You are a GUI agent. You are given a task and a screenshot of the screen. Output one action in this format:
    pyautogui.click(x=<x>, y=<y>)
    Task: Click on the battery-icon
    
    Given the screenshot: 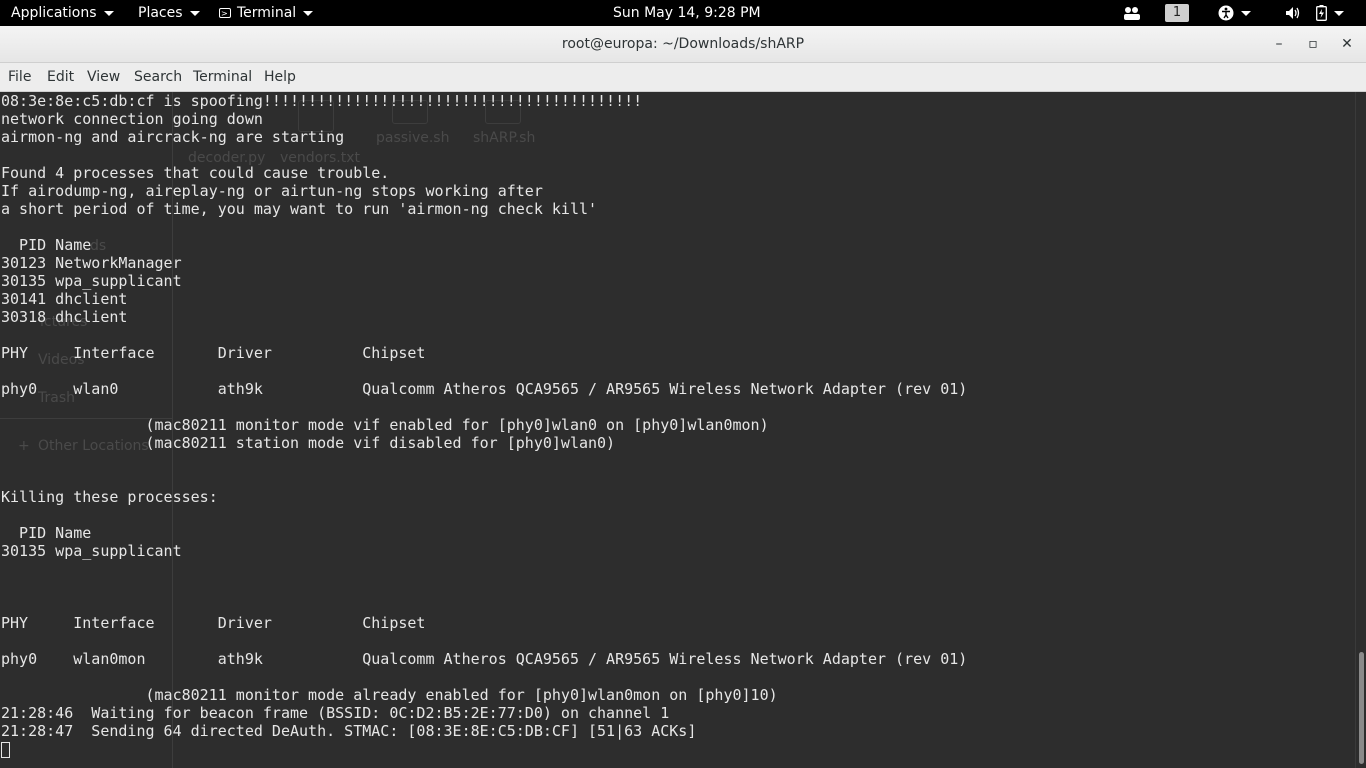 What is the action you would take?
    pyautogui.click(x=1330, y=13)
    